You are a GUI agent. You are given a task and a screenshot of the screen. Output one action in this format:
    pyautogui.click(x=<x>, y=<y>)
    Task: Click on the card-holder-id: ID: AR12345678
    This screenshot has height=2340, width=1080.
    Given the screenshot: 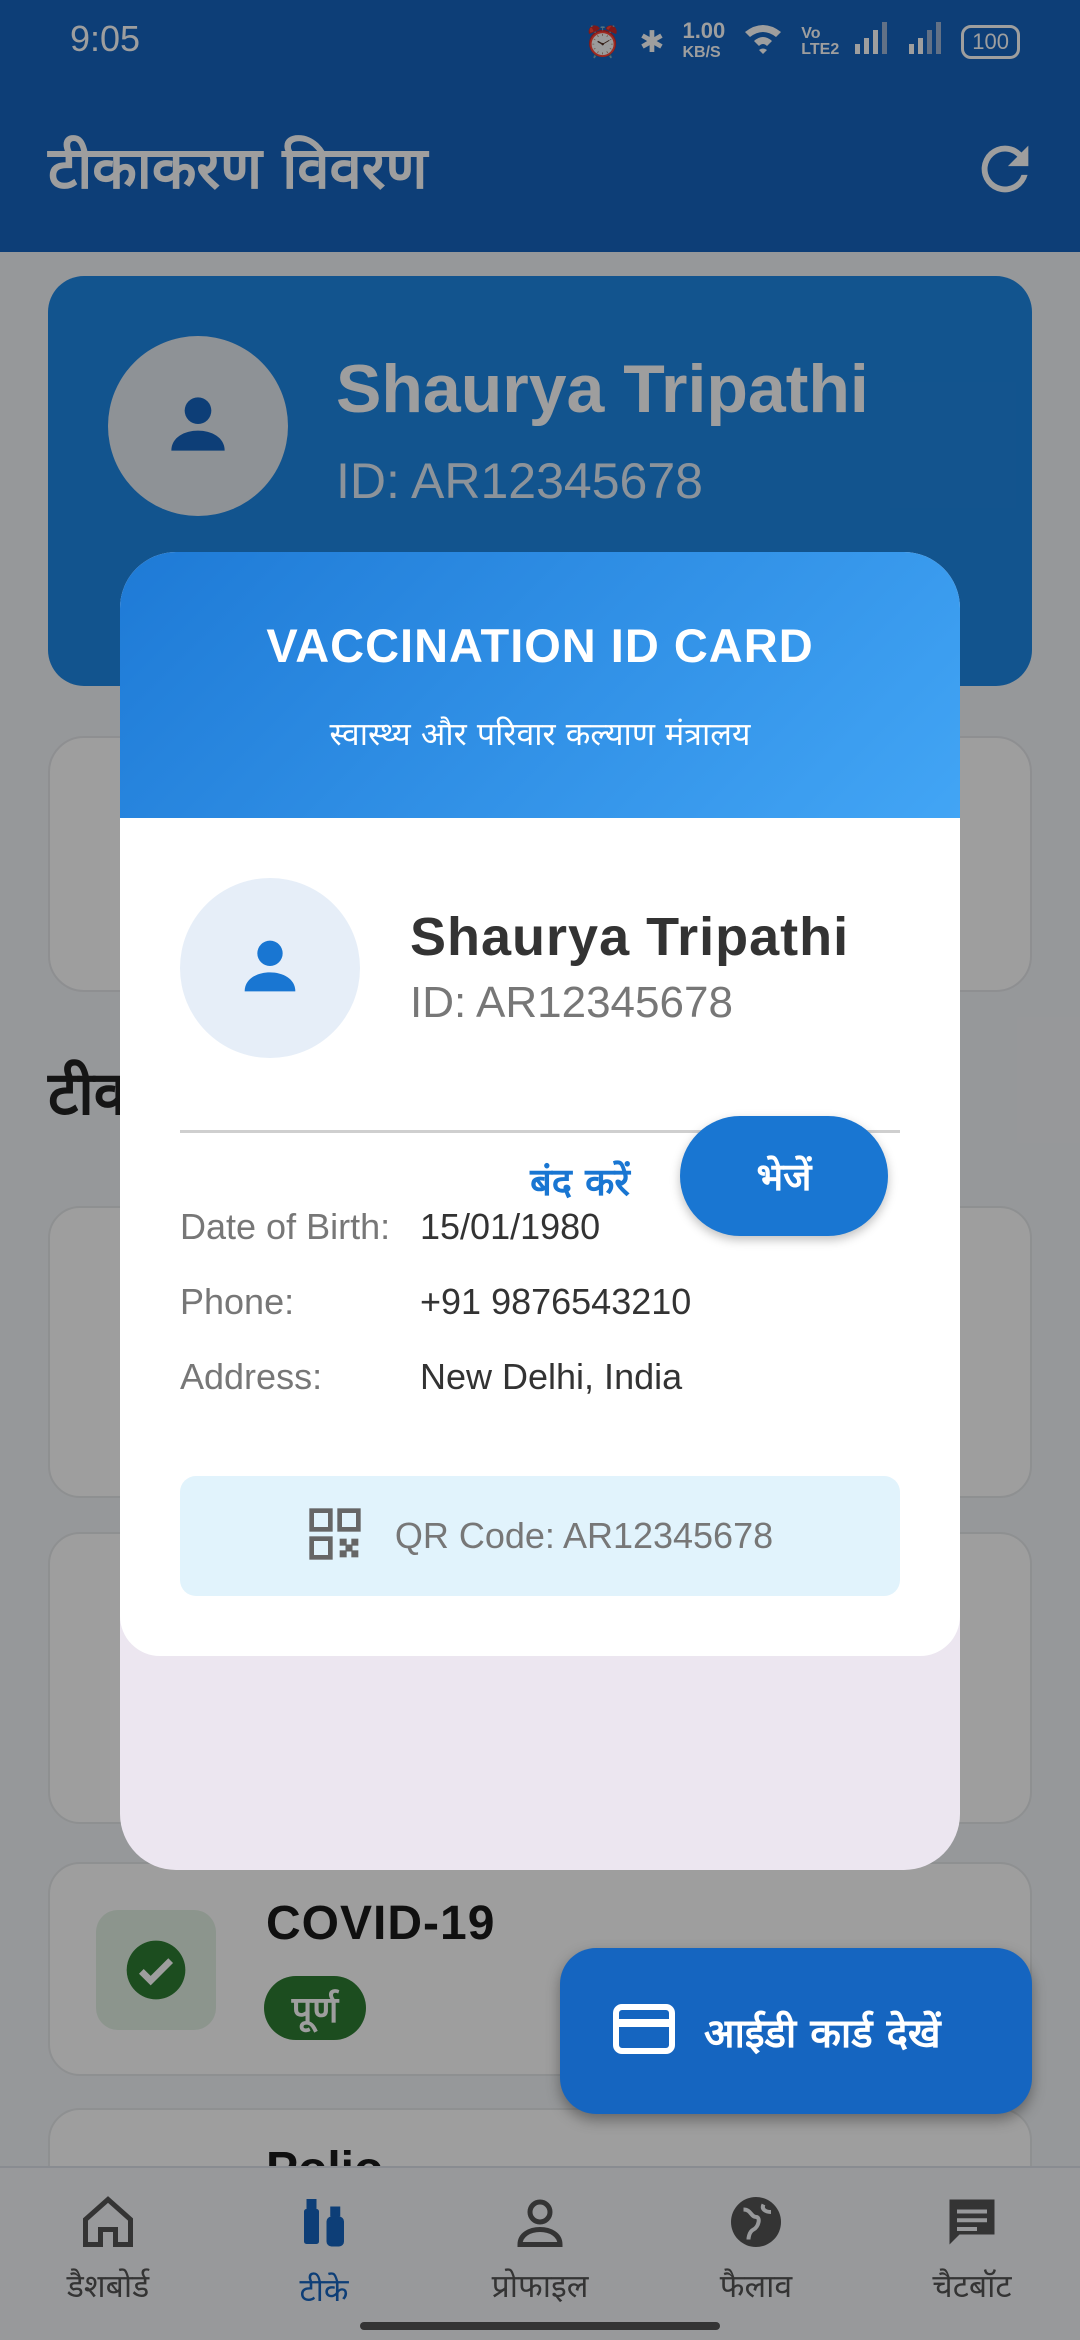 What is the action you would take?
    pyautogui.click(x=571, y=1002)
    